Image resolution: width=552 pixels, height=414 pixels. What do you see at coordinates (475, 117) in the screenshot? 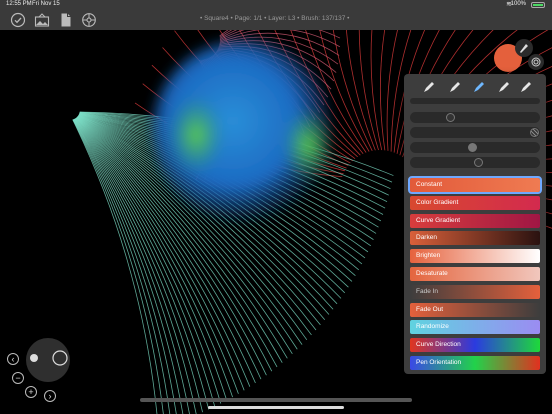
I see `size-slider` at bounding box center [475, 117].